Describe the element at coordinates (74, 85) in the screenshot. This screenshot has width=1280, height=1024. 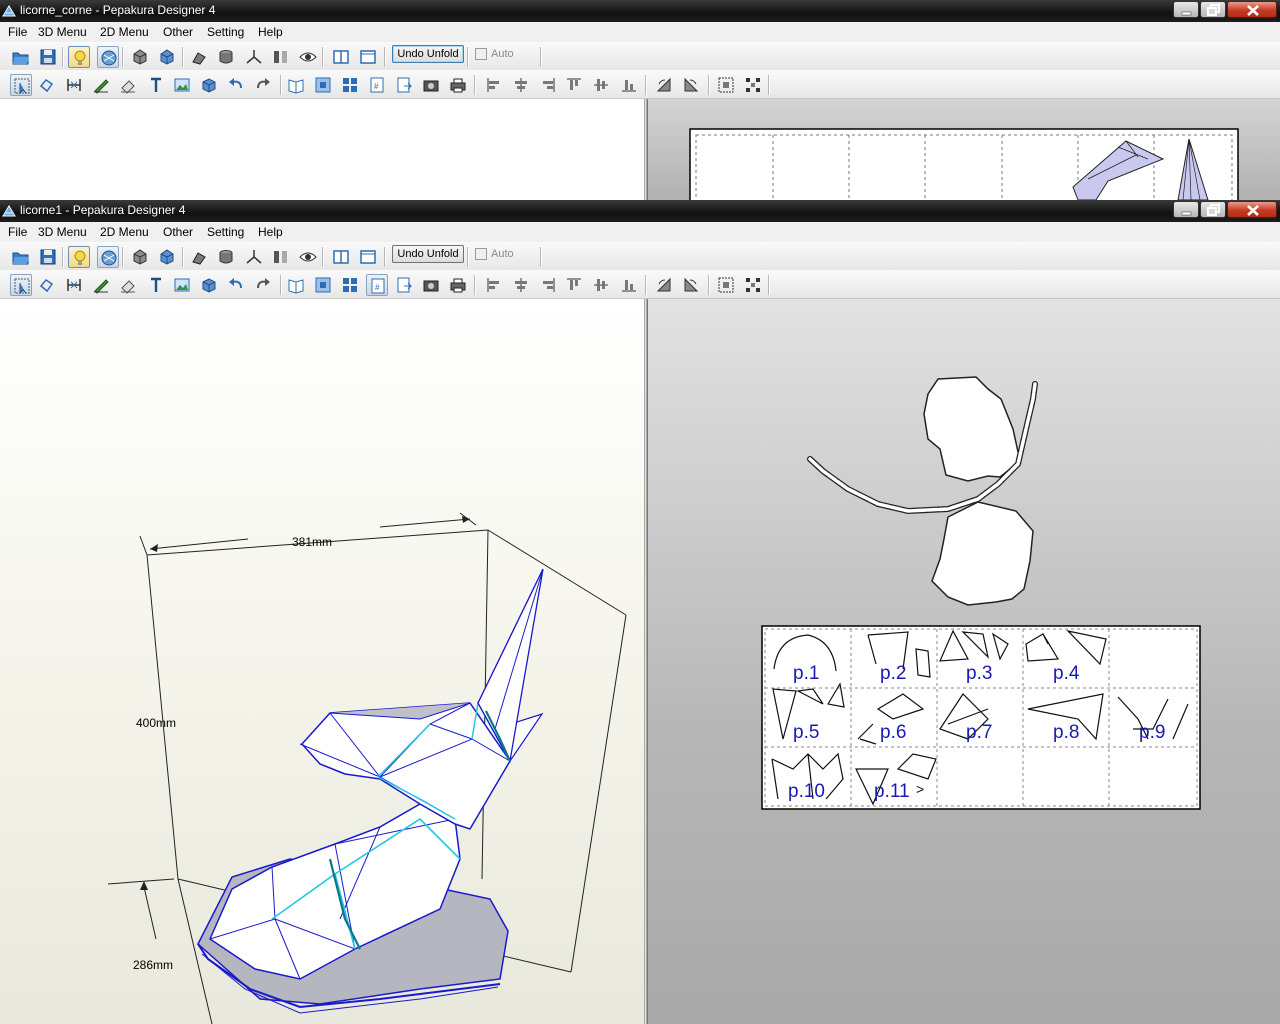
I see `join-edge-button` at that location.